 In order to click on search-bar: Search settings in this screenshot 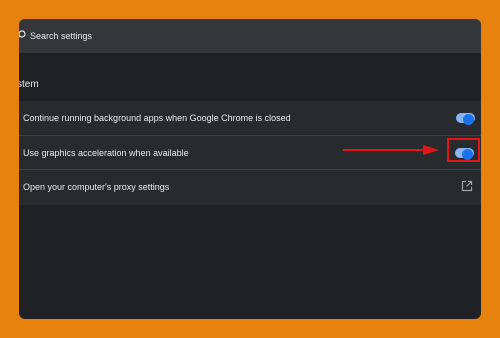, I will do `click(250, 36)`.